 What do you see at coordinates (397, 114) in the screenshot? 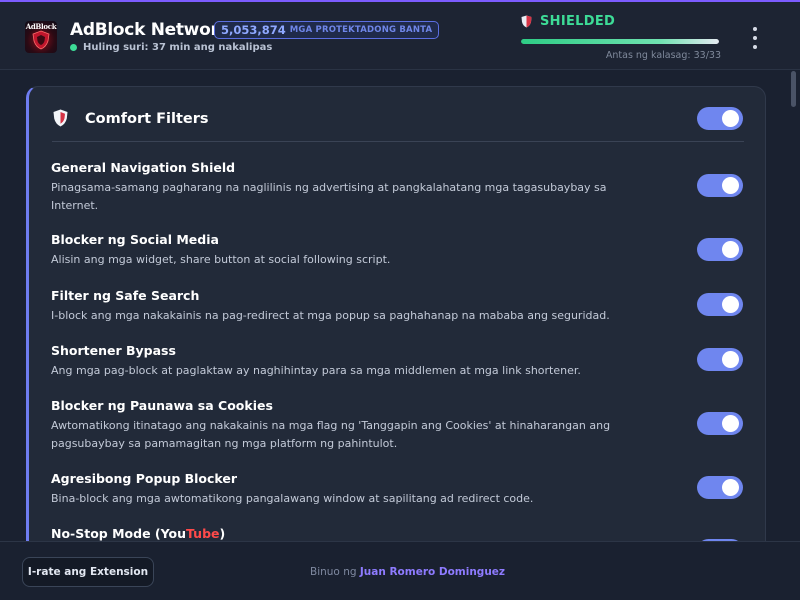
I see `card-header: Comfort Filters` at bounding box center [397, 114].